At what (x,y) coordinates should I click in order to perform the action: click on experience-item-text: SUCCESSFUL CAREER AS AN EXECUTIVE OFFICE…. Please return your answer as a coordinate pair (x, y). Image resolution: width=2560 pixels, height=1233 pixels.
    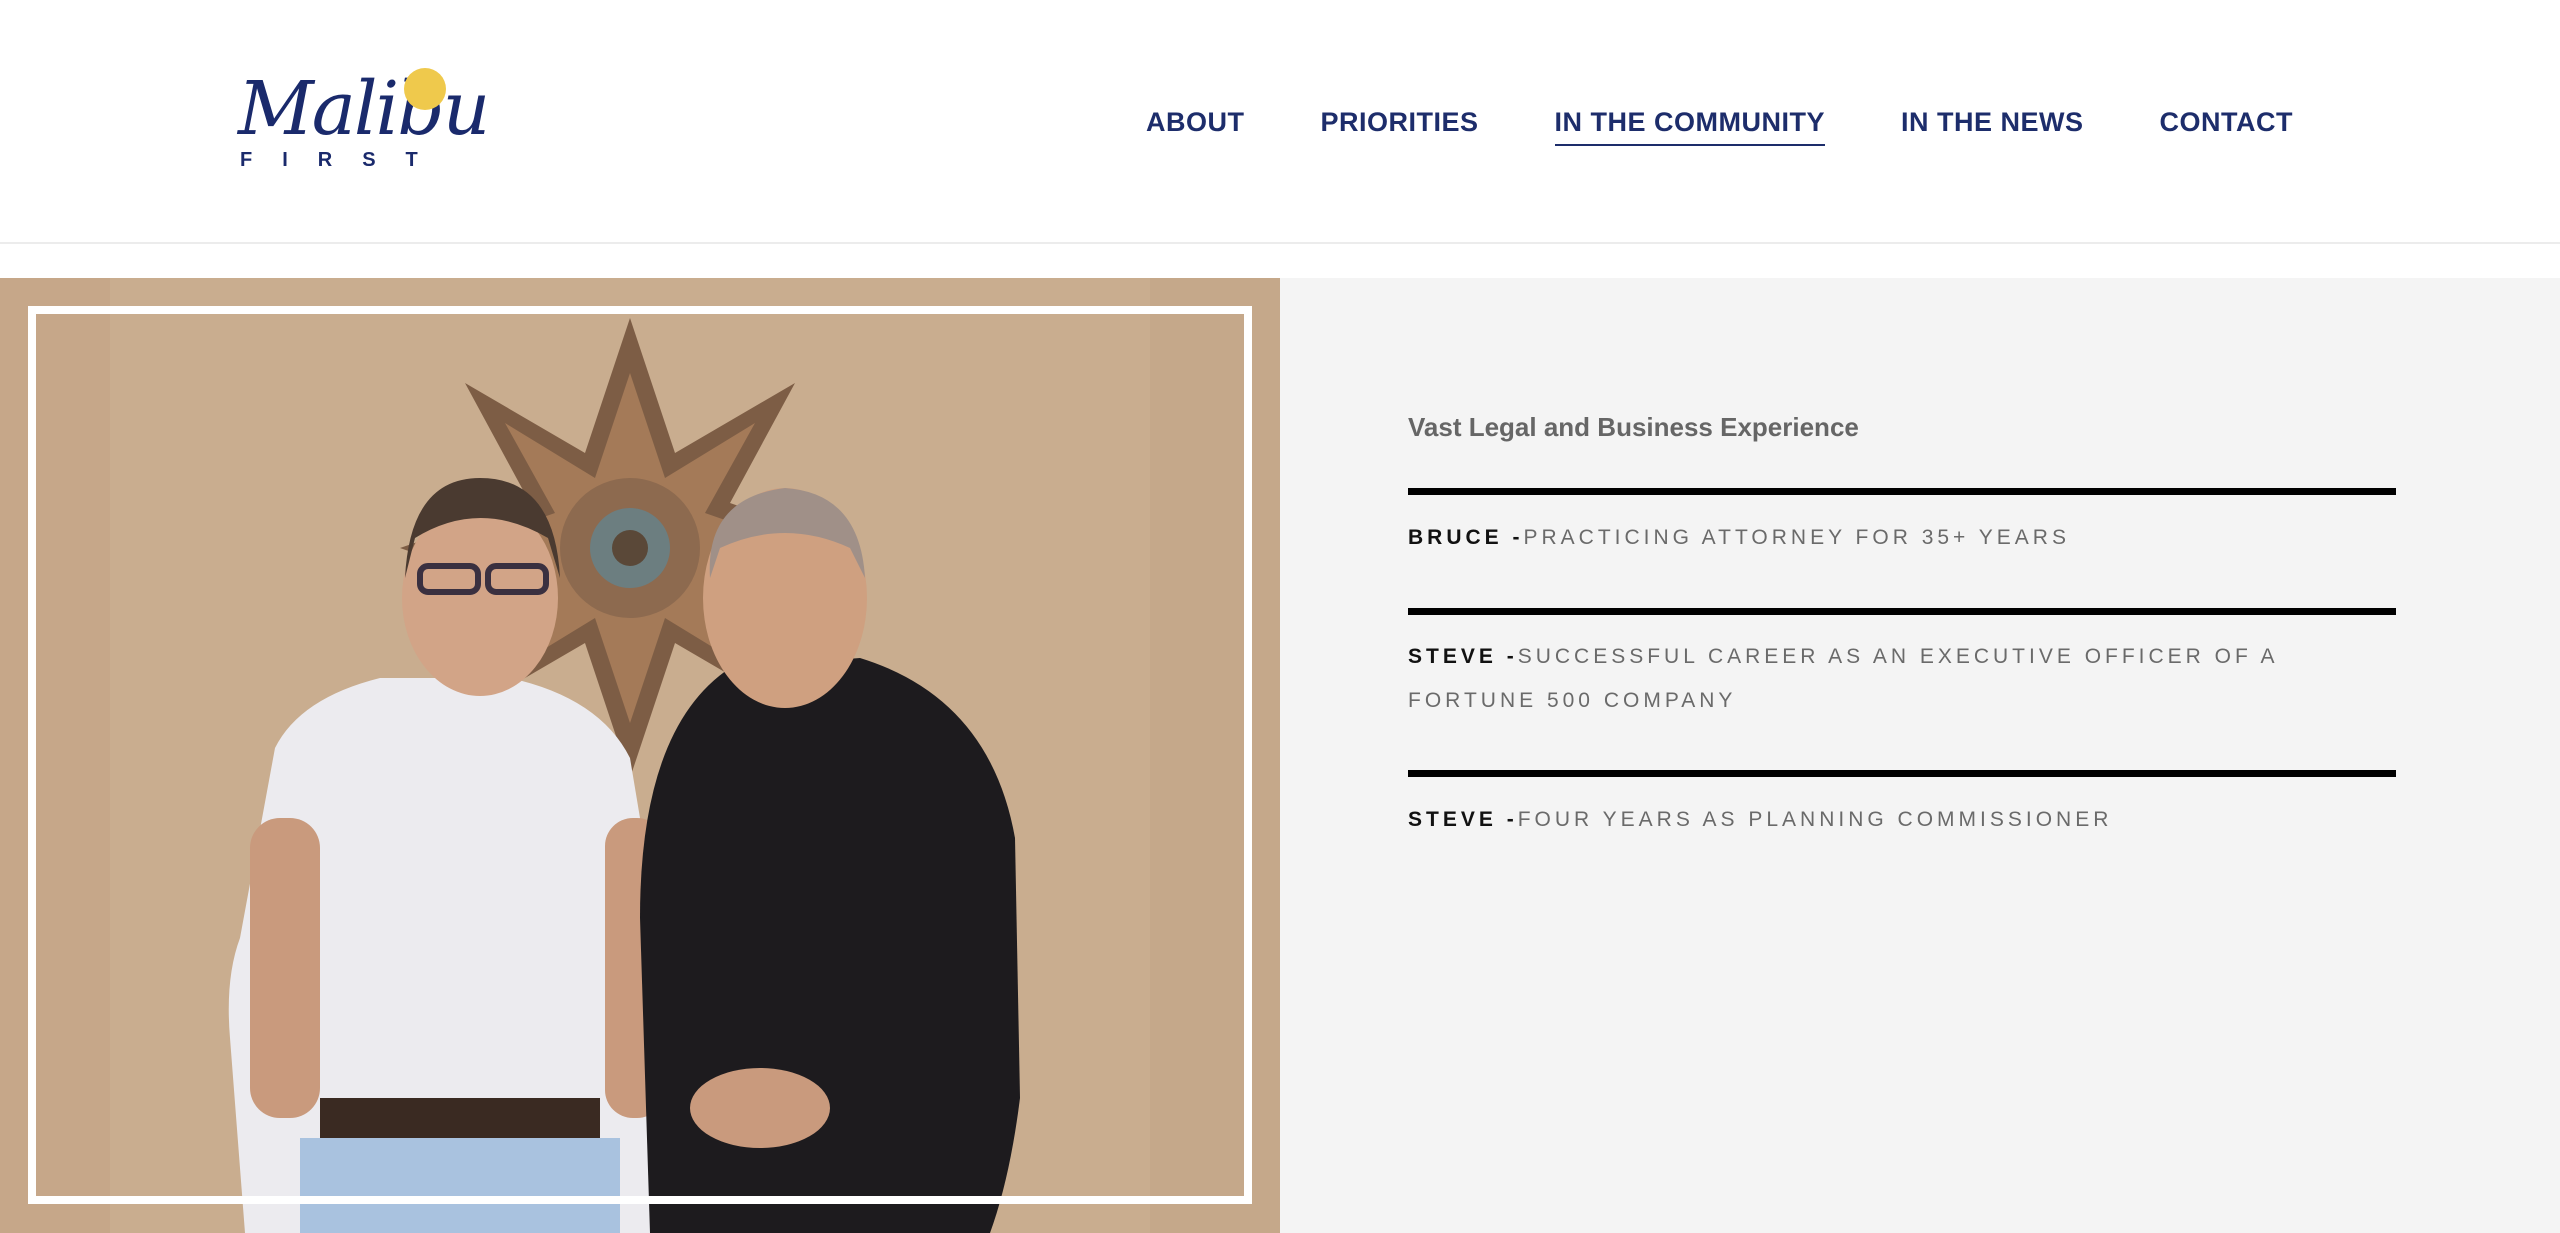
    Looking at the image, I should click on (1843, 678).